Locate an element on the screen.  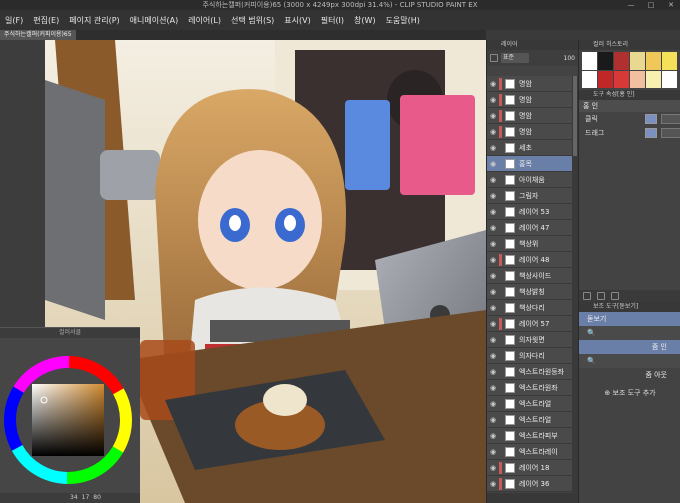
layer-thumbnail is located at coordinates (510, 339).